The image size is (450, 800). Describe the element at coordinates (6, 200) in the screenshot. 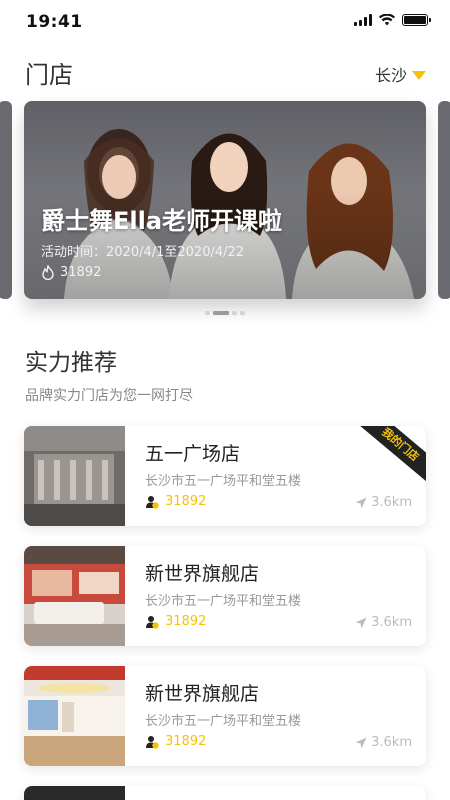

I see `prev-banner-peek` at that location.